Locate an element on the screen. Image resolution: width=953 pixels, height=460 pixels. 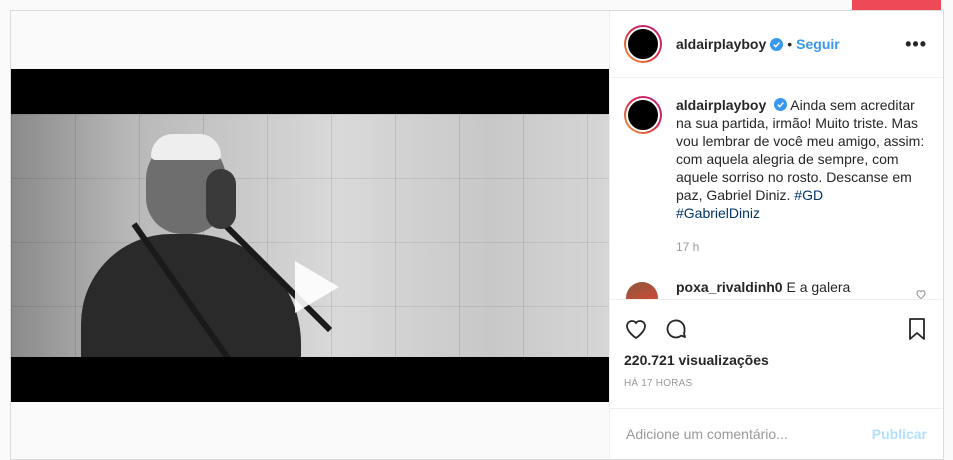
like-comment-icon is located at coordinates (921, 293).